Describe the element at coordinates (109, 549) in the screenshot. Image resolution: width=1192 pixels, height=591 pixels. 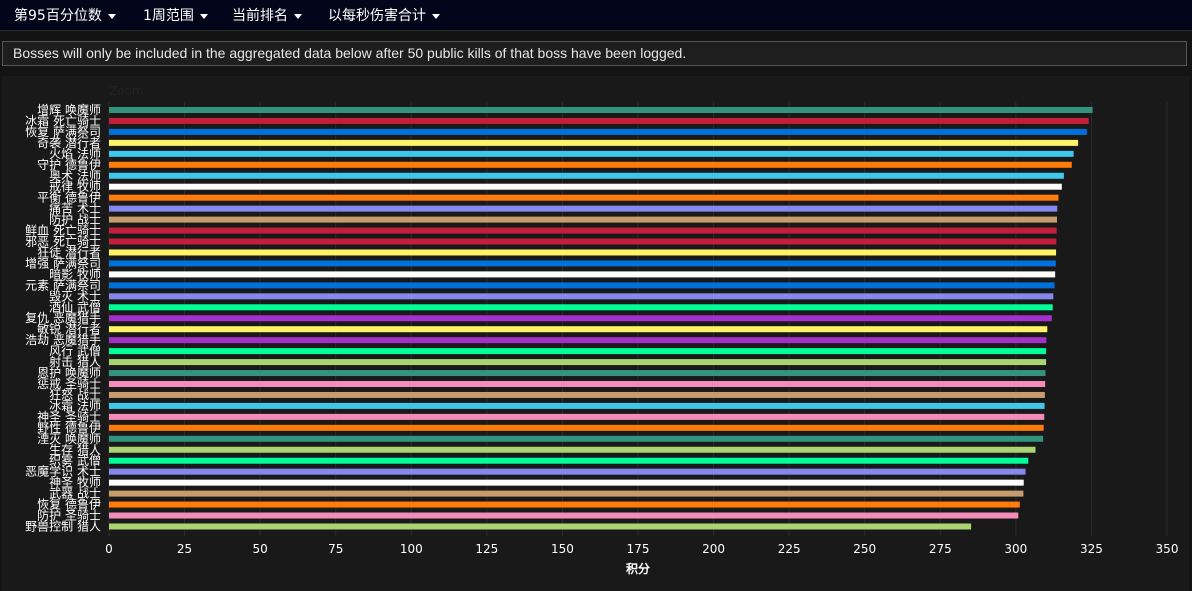
I see `x-tick-label: 0` at that location.